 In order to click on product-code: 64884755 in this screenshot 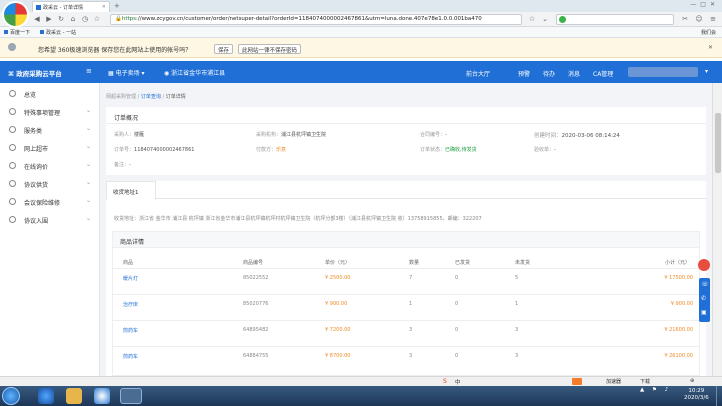, I will do `click(256, 356)`.